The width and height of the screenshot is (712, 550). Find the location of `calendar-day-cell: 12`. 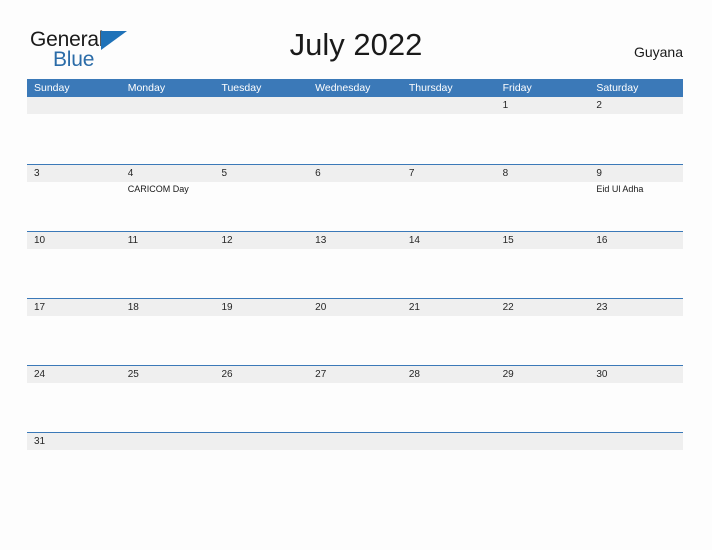

calendar-day-cell: 12 is located at coordinates (261, 265).